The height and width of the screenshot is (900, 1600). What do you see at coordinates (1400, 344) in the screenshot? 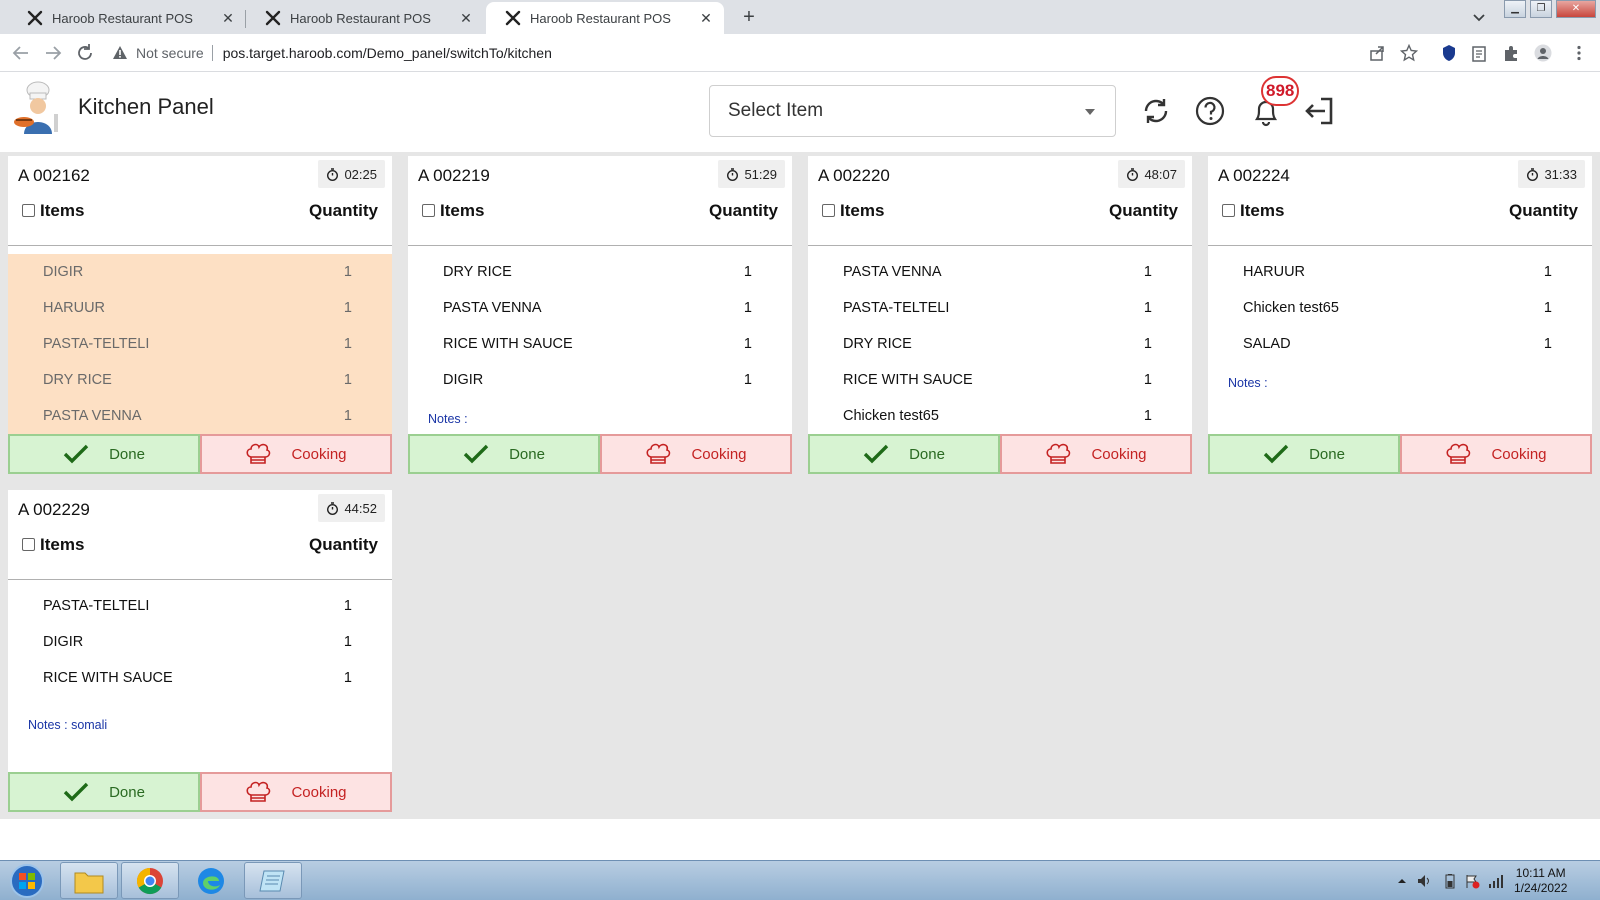
I see `order-item-row: SALAD 1` at bounding box center [1400, 344].